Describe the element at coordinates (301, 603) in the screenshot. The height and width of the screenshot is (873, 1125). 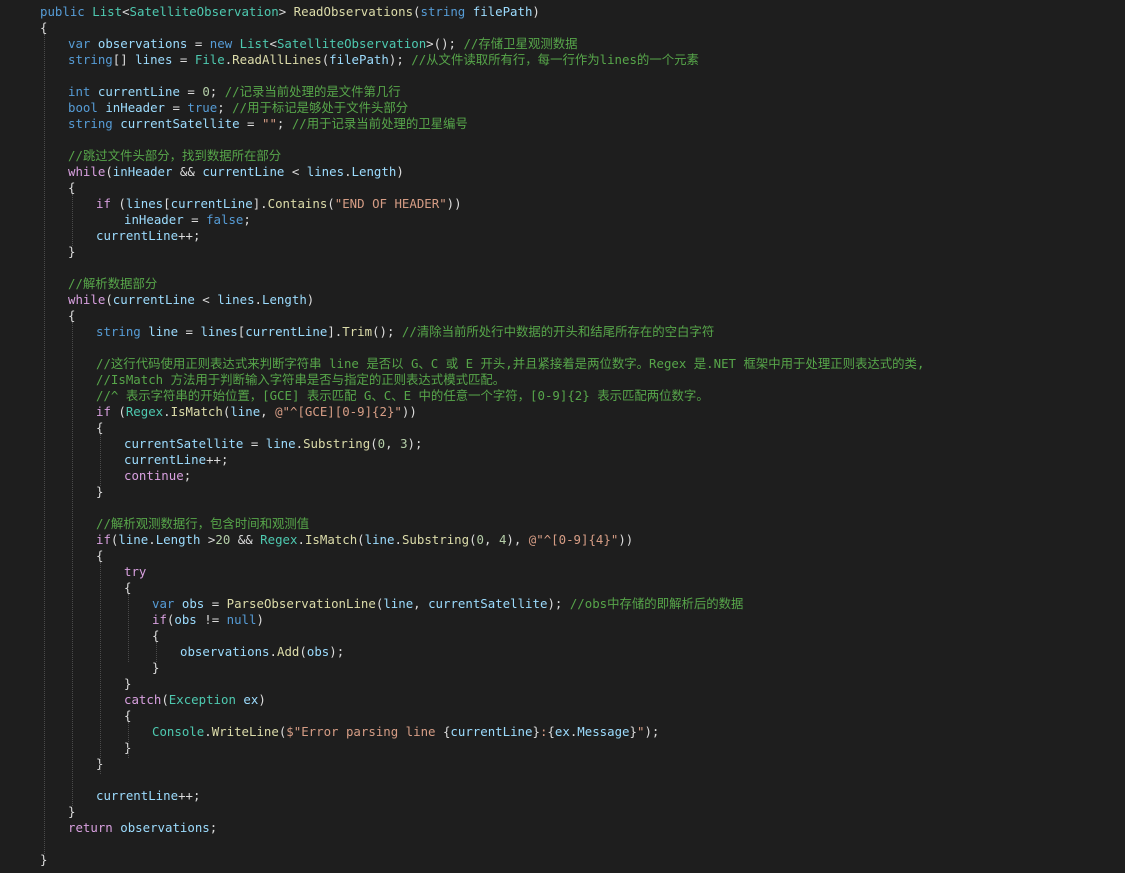
I see `code-token: ParseObservationLine` at that location.